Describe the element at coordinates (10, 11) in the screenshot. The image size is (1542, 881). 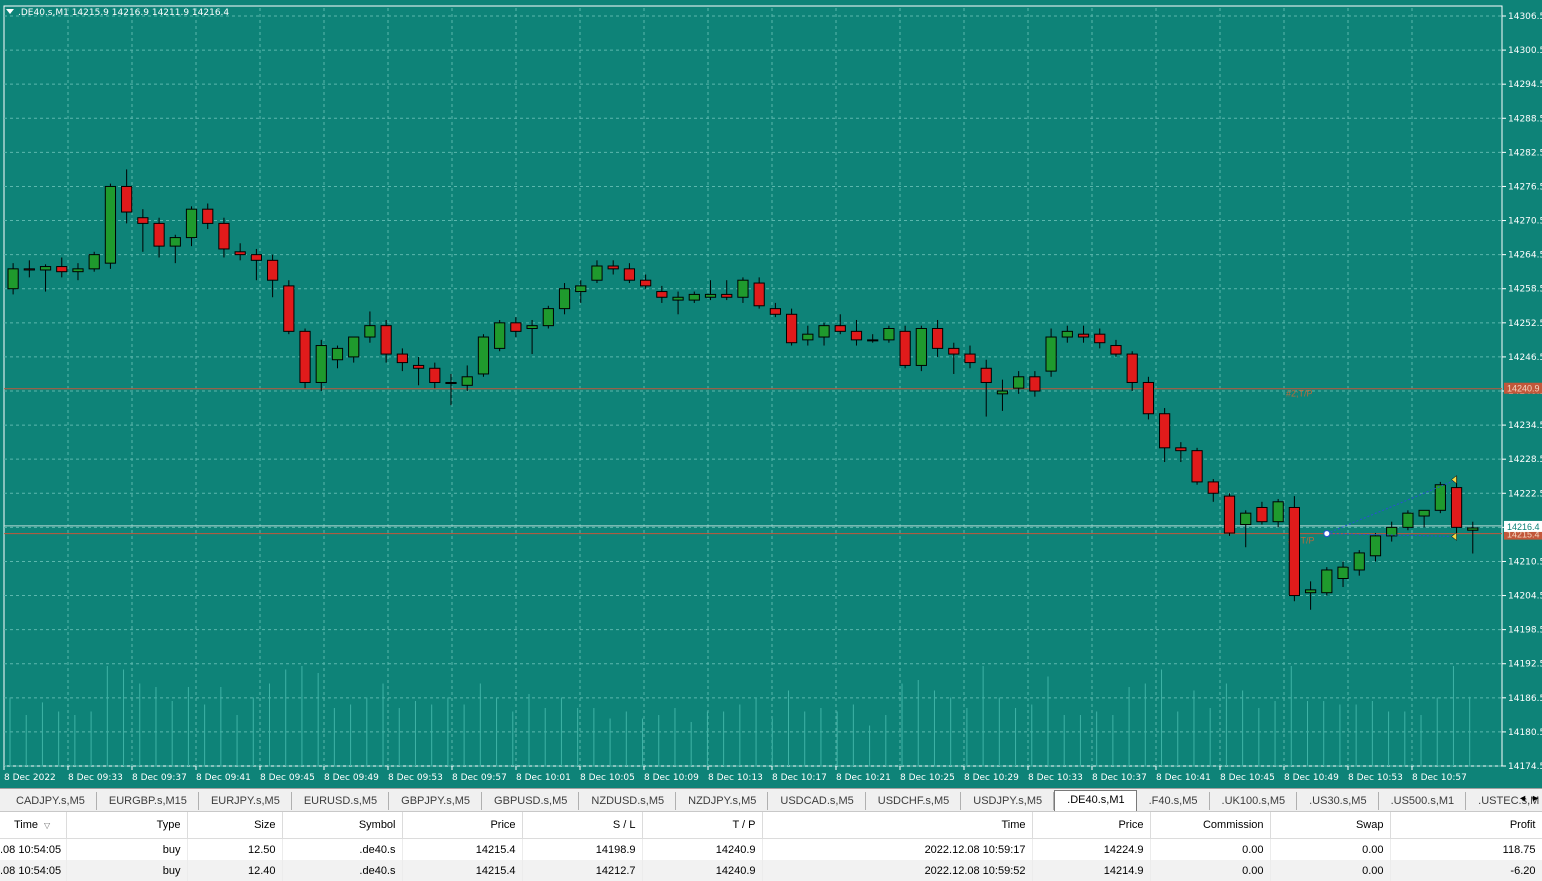
I see `collapse-triangle-icon` at that location.